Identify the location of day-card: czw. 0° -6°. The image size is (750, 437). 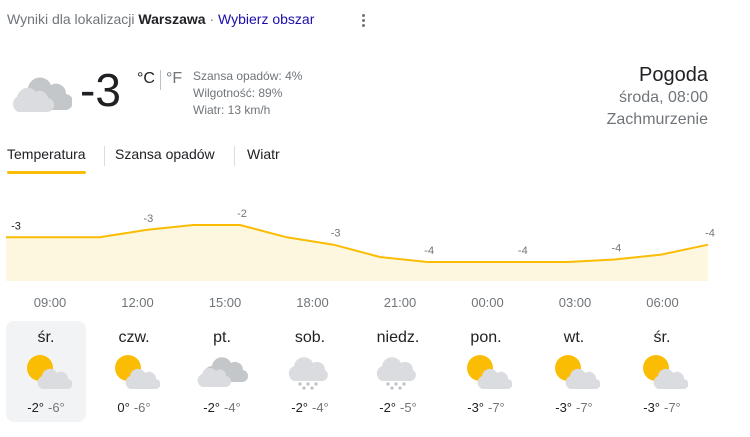
(134, 371).